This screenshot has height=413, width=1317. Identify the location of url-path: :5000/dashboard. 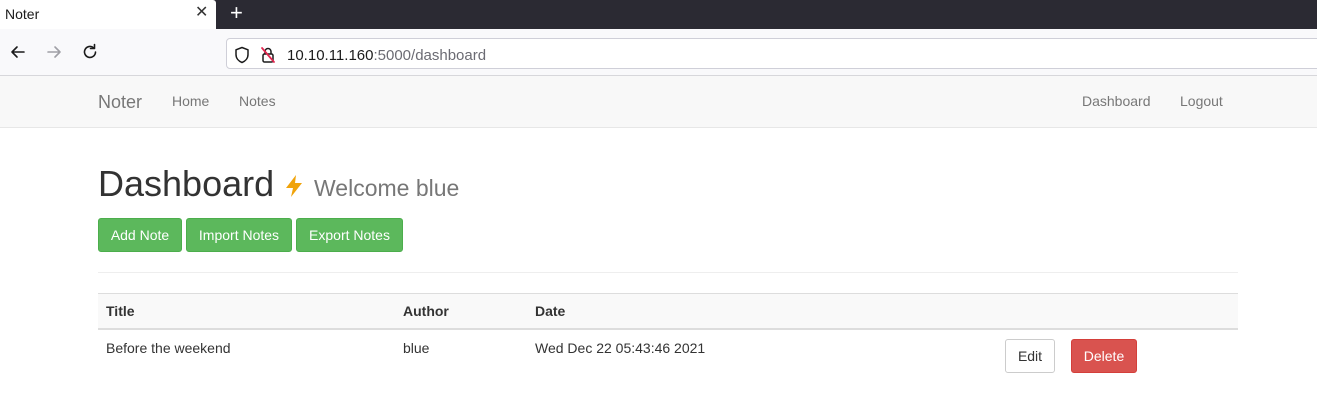
(430, 55).